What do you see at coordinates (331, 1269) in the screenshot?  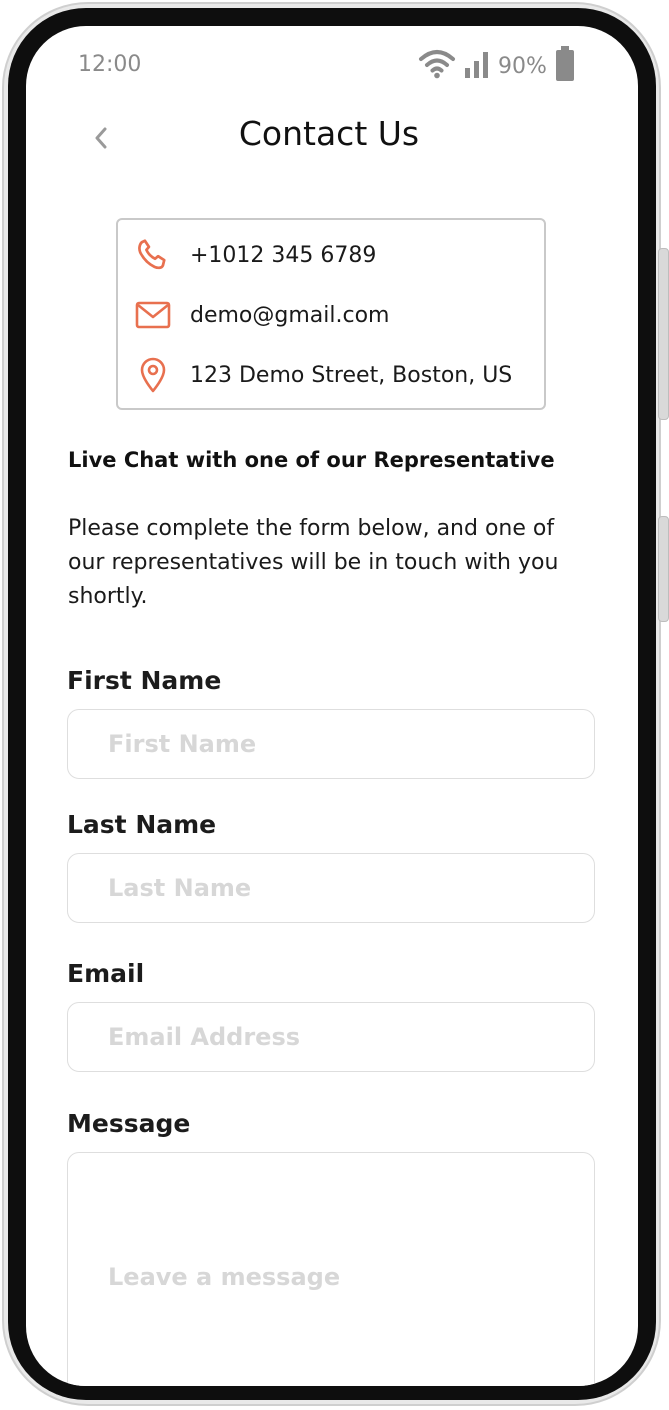 I see `message-textarea` at bounding box center [331, 1269].